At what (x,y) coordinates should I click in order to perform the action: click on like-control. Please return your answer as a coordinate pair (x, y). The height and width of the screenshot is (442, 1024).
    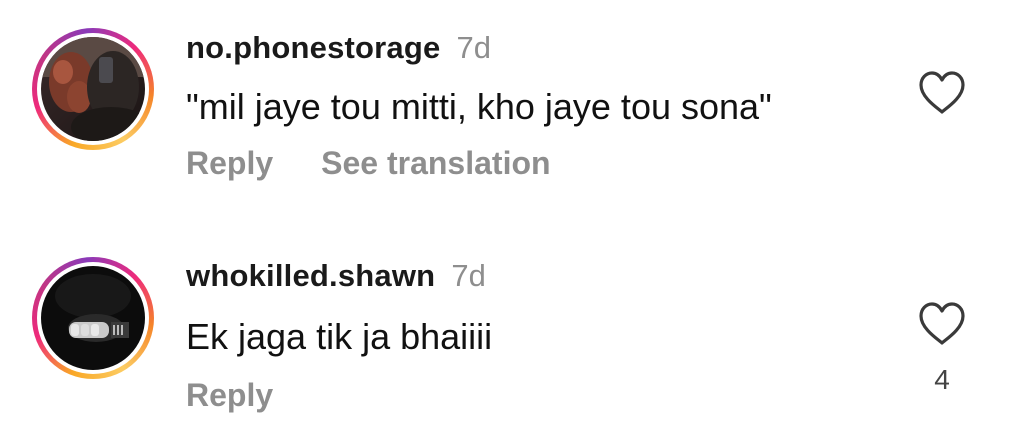
    Looking at the image, I should click on (942, 95).